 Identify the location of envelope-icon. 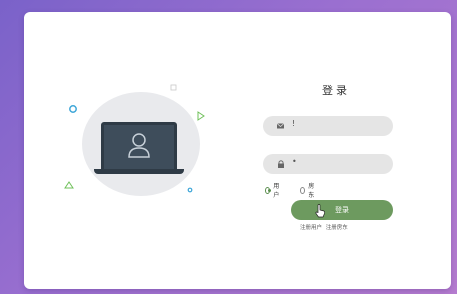
(280, 126).